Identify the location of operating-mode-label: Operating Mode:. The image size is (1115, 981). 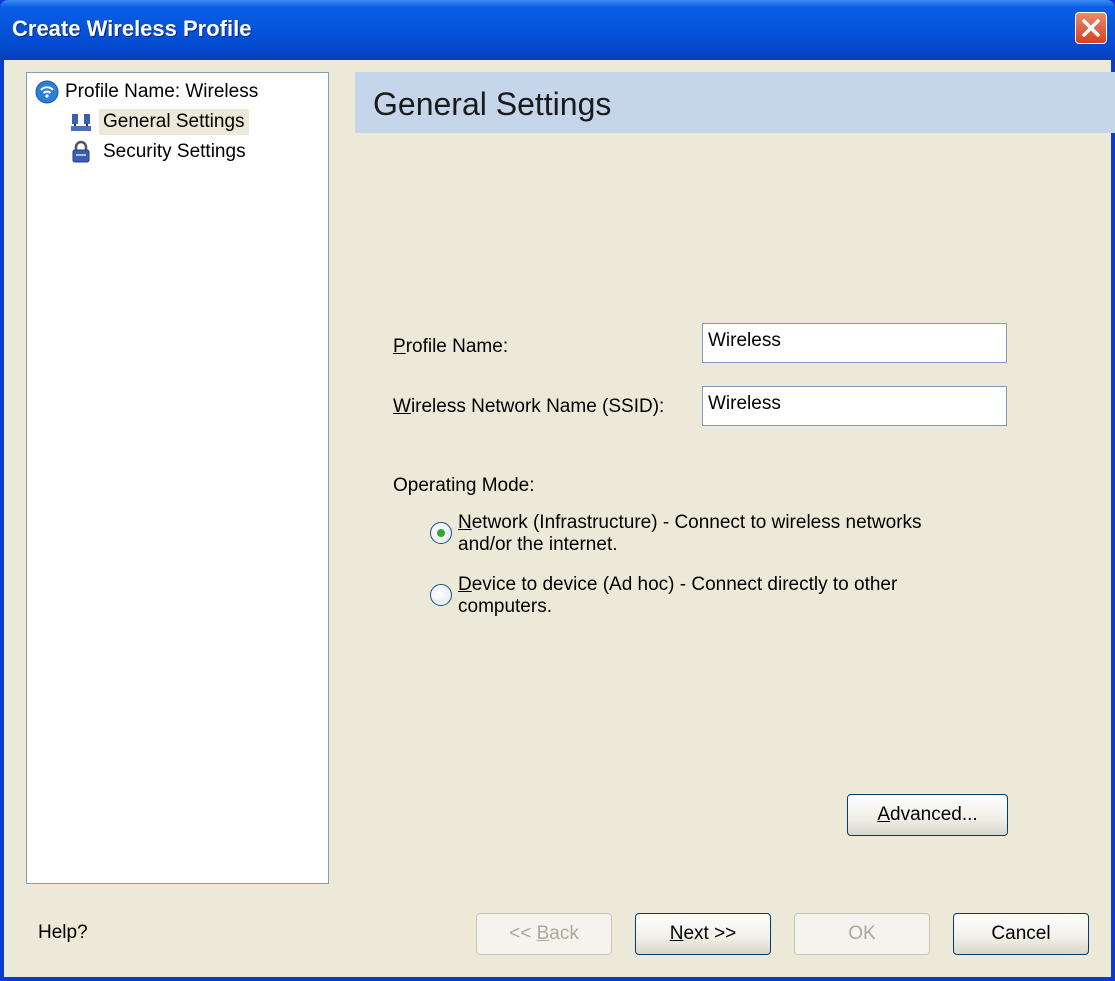
(464, 485).